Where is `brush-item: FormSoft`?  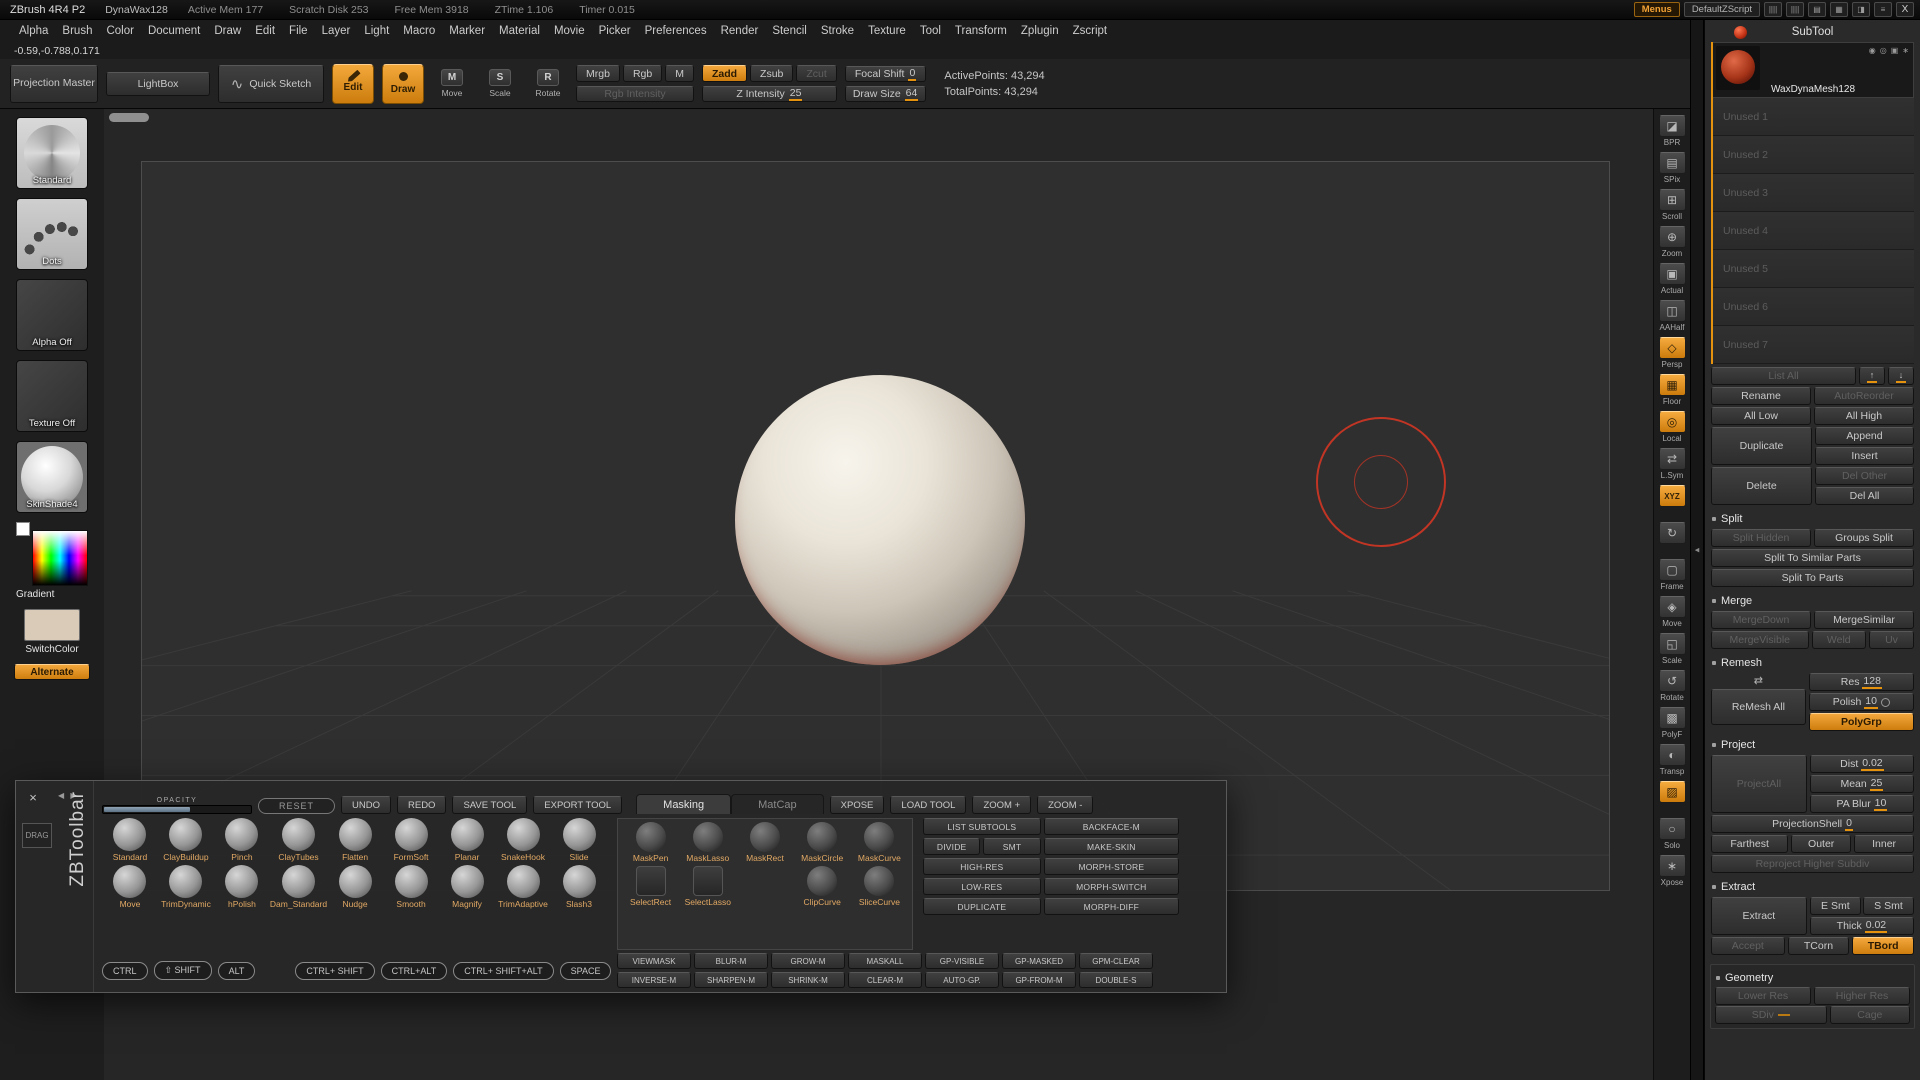 brush-item: FormSoft is located at coordinates (411, 840).